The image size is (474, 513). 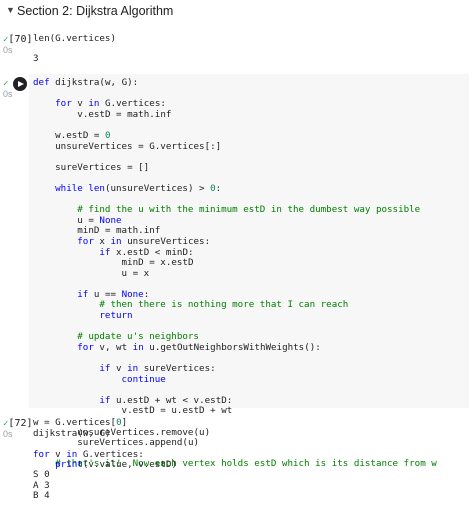 I want to click on exec-indicator: ✓[70], so click(x=18, y=39).